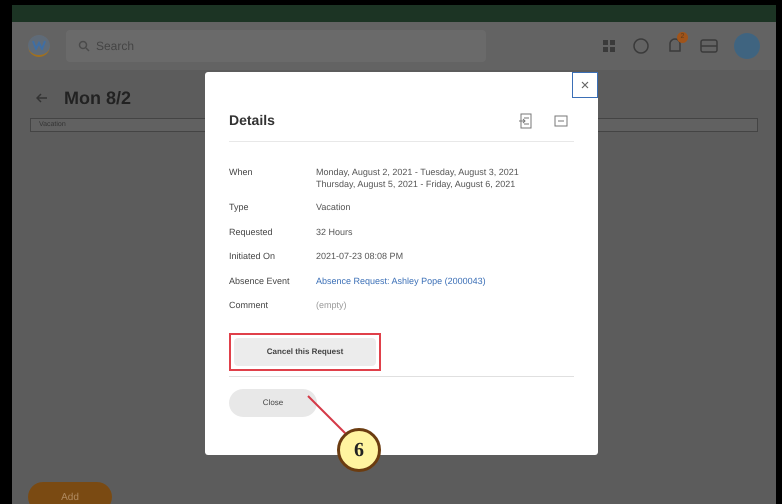 Image resolution: width=782 pixels, height=504 pixels. Describe the element at coordinates (641, 46) in the screenshot. I see `chat-icon` at that location.